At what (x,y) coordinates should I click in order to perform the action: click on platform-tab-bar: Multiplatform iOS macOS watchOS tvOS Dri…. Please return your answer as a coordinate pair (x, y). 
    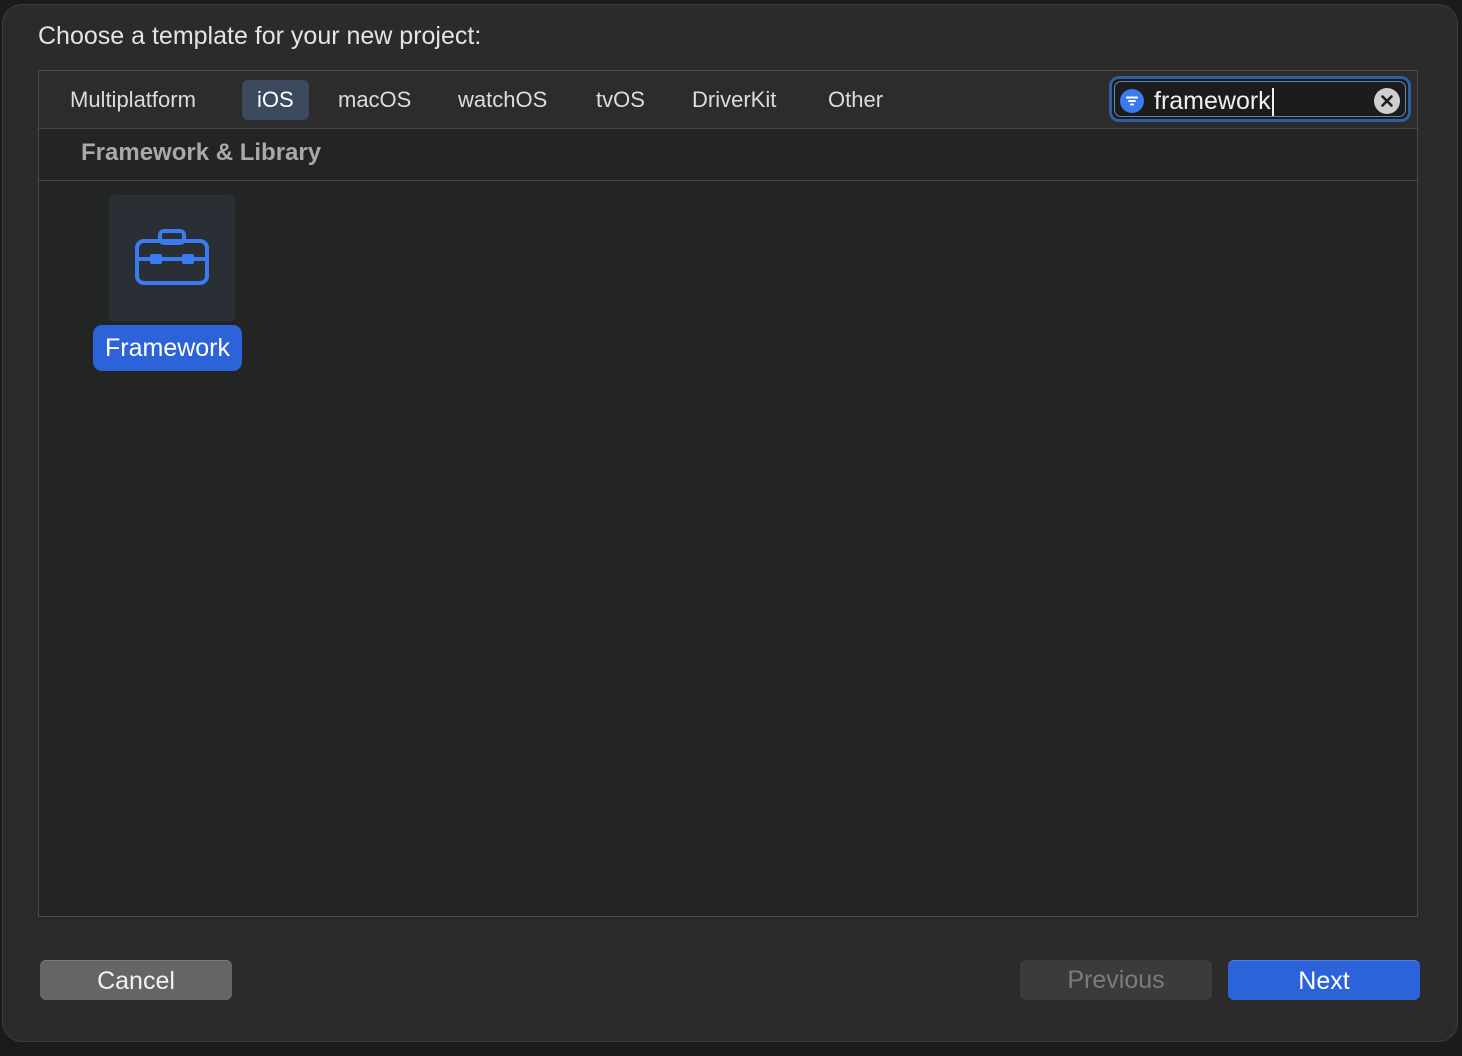
    Looking at the image, I should click on (728, 100).